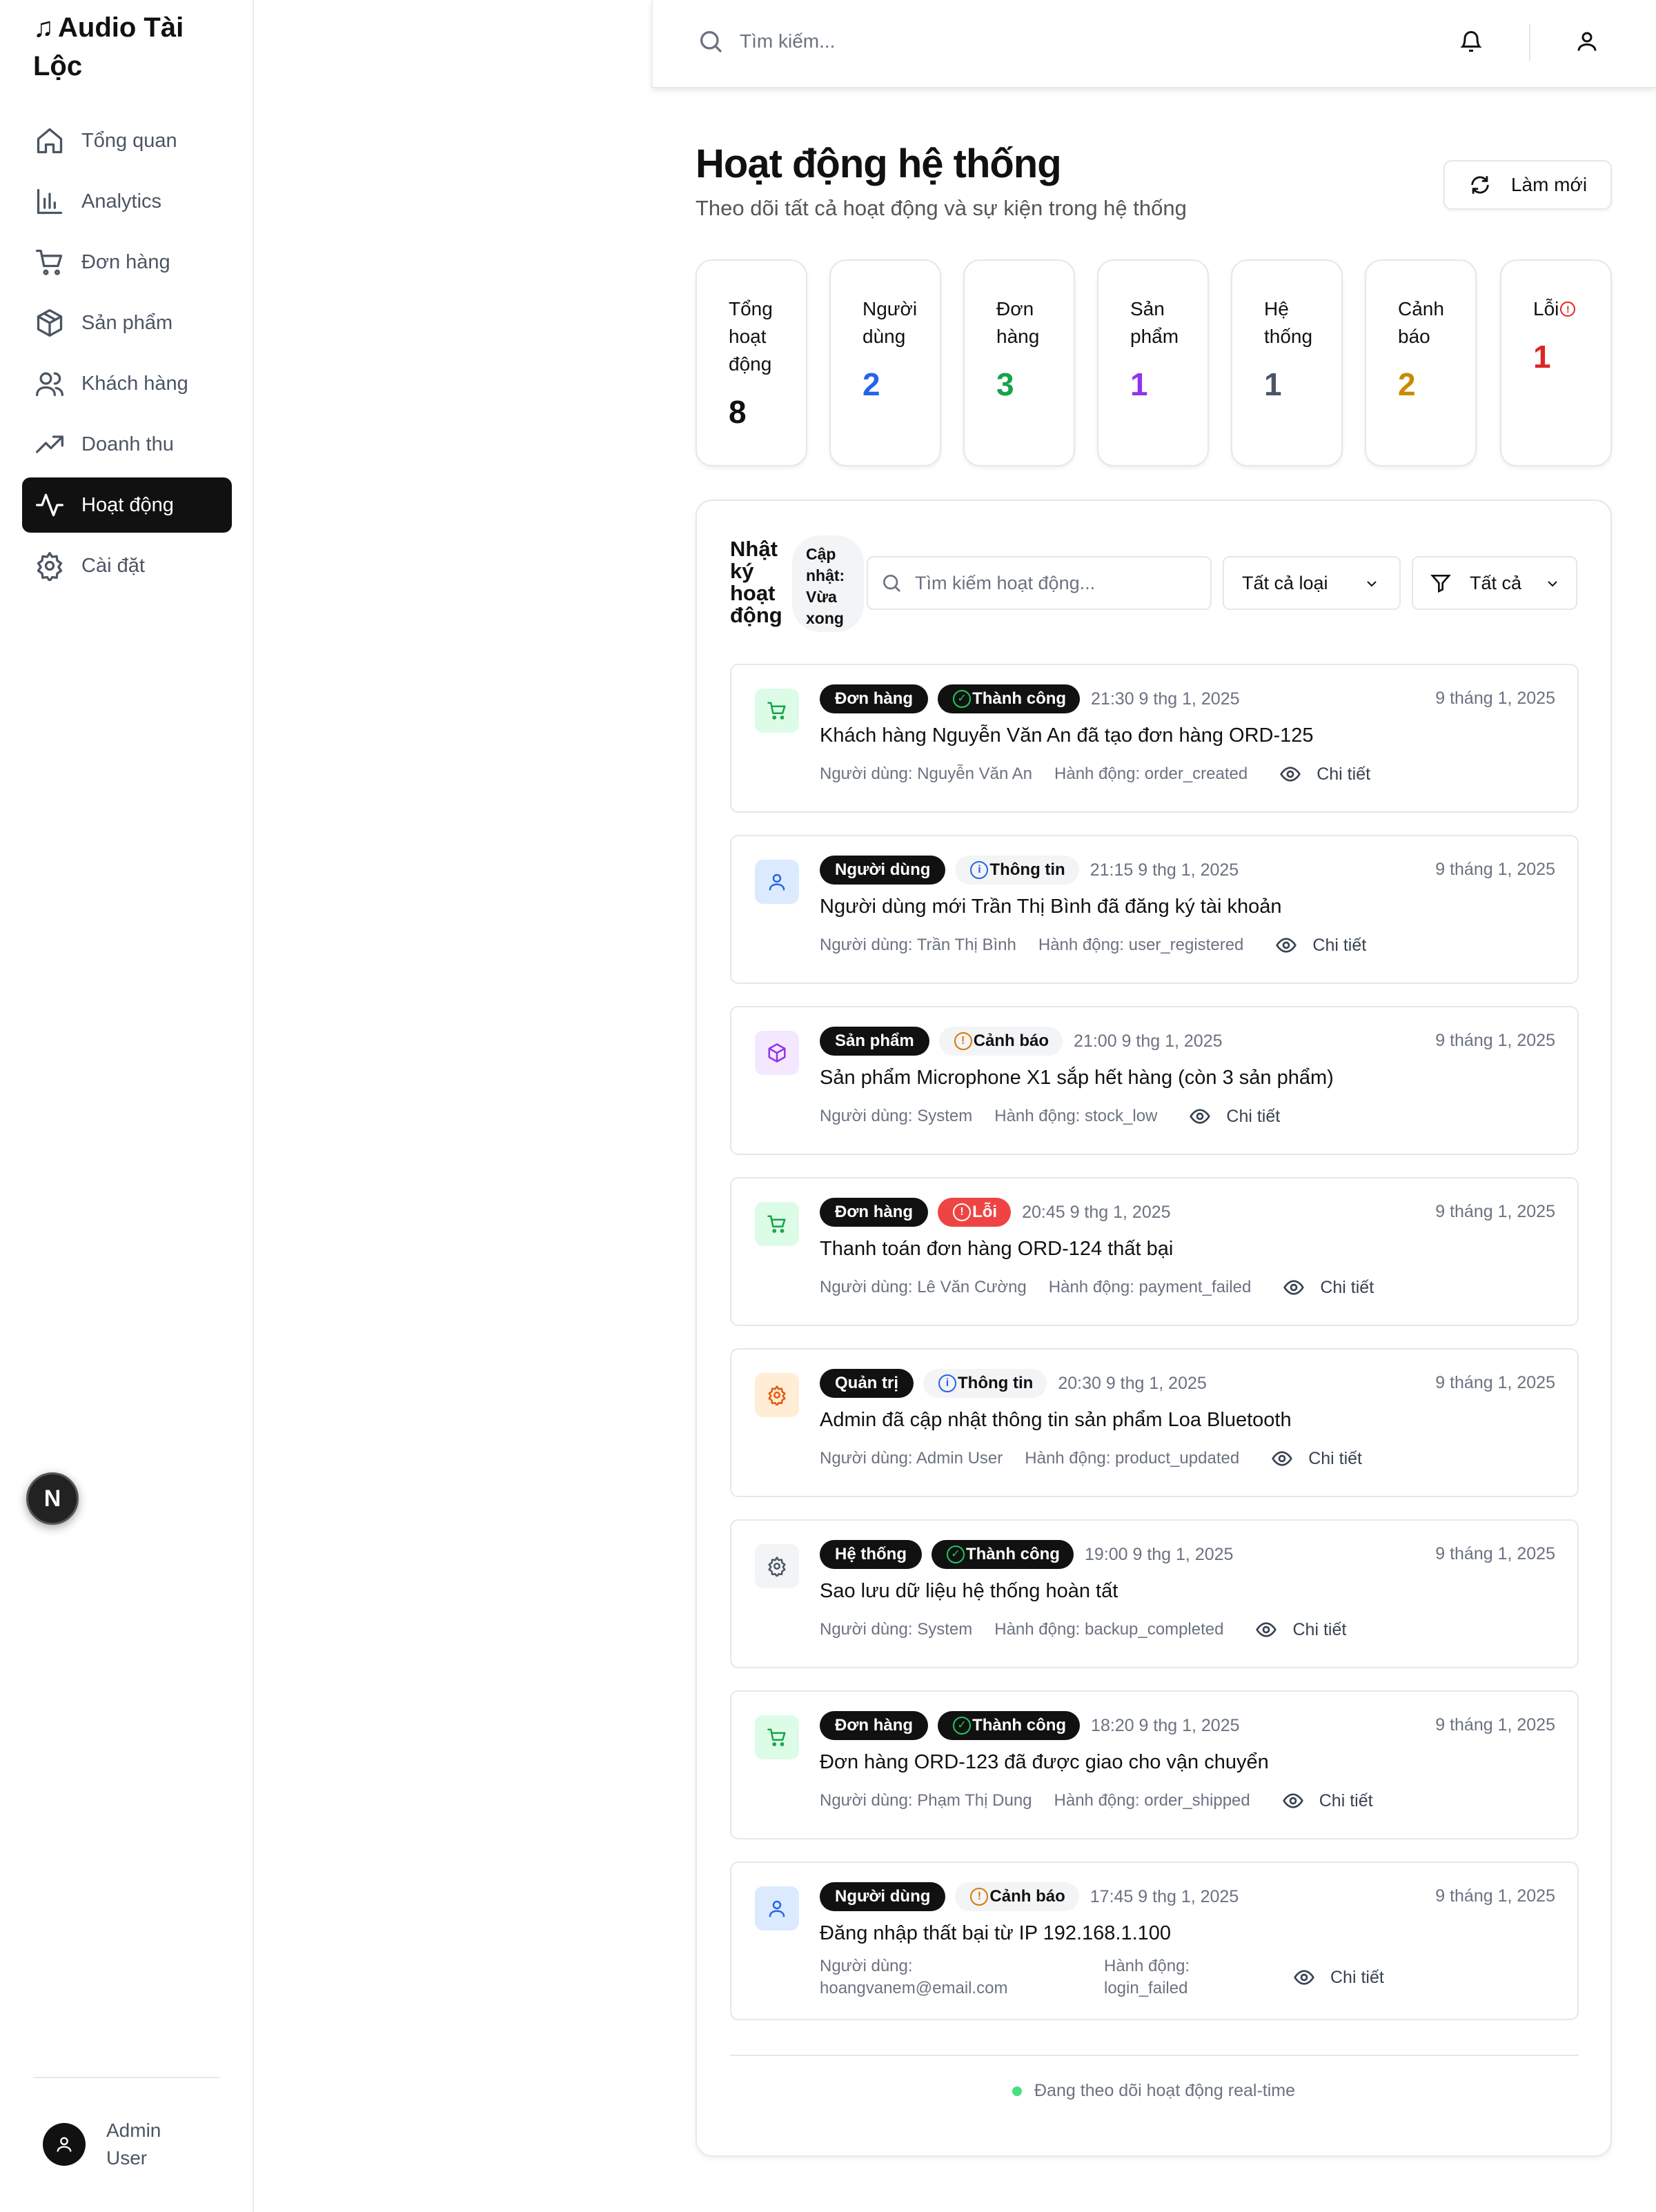 Image resolution: width=1656 pixels, height=2212 pixels. I want to click on activity-icon, so click(49, 505).